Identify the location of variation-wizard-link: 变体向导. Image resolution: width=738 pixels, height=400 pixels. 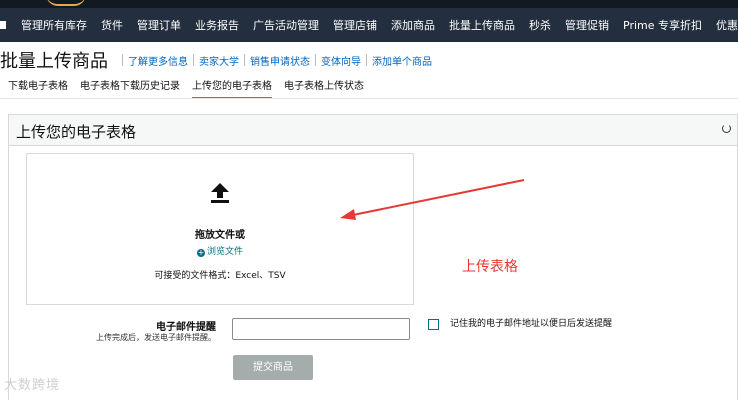
(341, 60).